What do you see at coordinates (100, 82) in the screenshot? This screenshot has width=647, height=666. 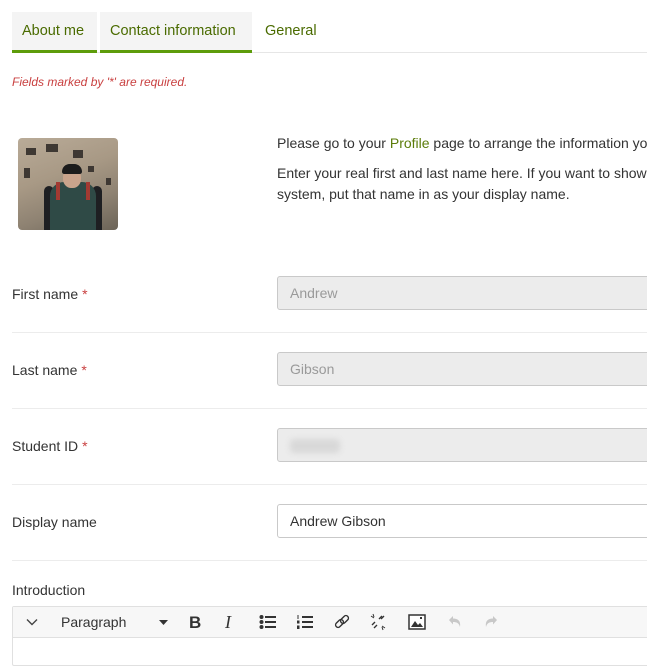 I see `required-fields-note: Fields marked by '*' are required.` at bounding box center [100, 82].